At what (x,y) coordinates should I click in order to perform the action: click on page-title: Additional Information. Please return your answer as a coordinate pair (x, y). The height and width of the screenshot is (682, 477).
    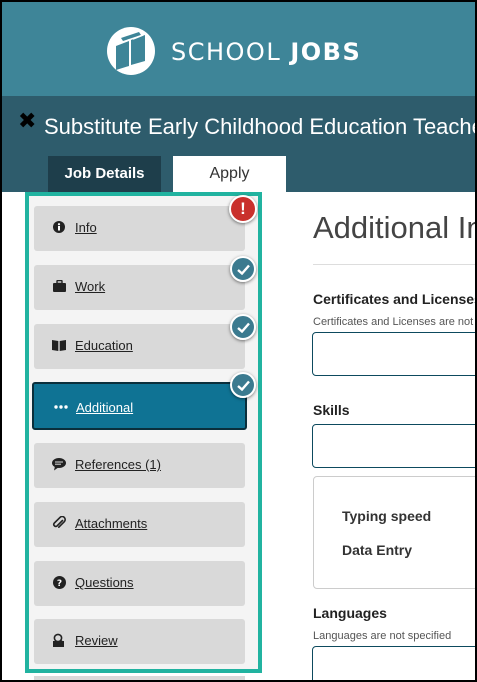
    Looking at the image, I should click on (394, 227).